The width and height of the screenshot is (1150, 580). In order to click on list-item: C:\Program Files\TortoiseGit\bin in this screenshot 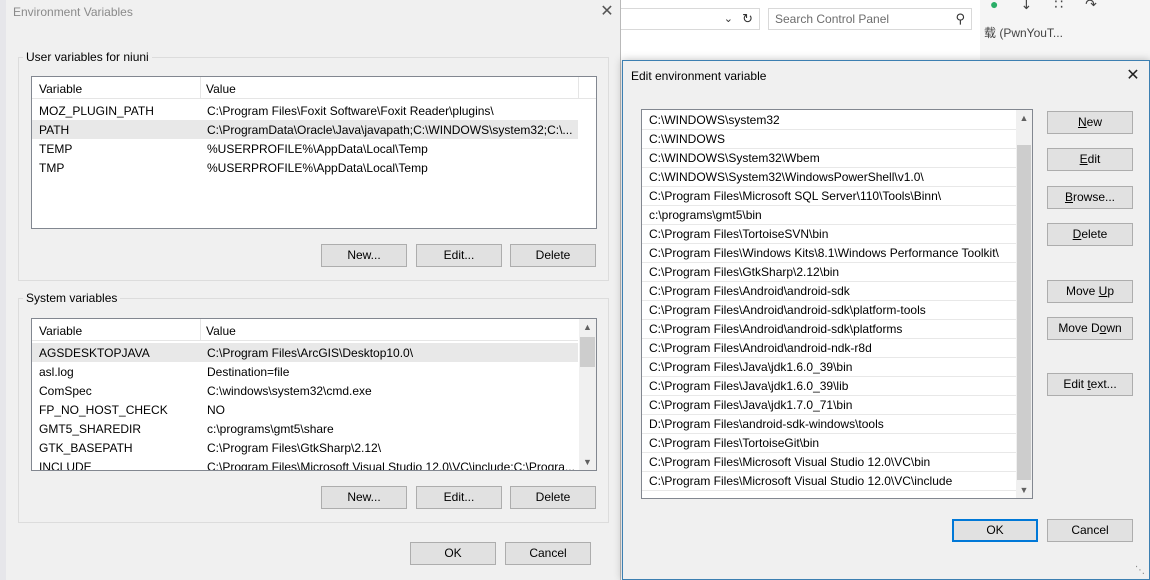, I will do `click(829, 443)`.